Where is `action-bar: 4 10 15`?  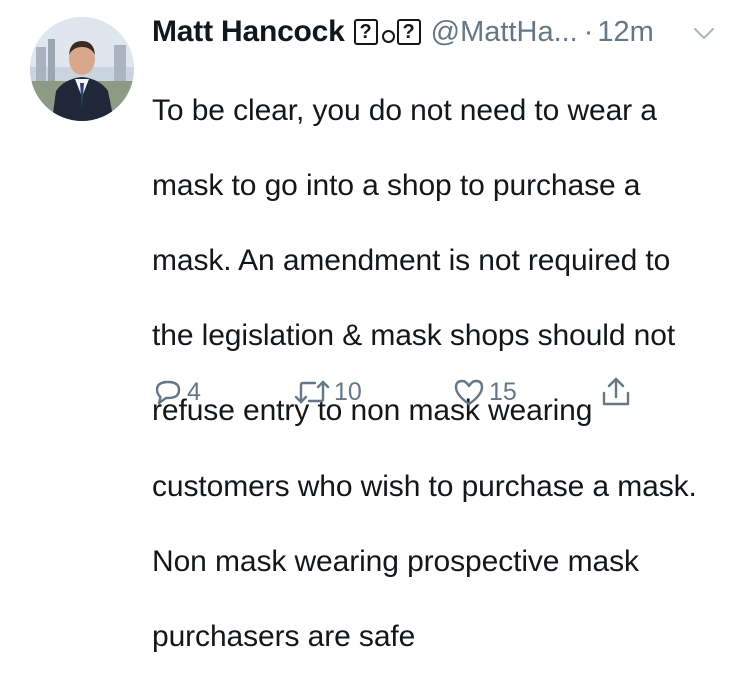
action-bar: 4 10 15 is located at coordinates (402, 392).